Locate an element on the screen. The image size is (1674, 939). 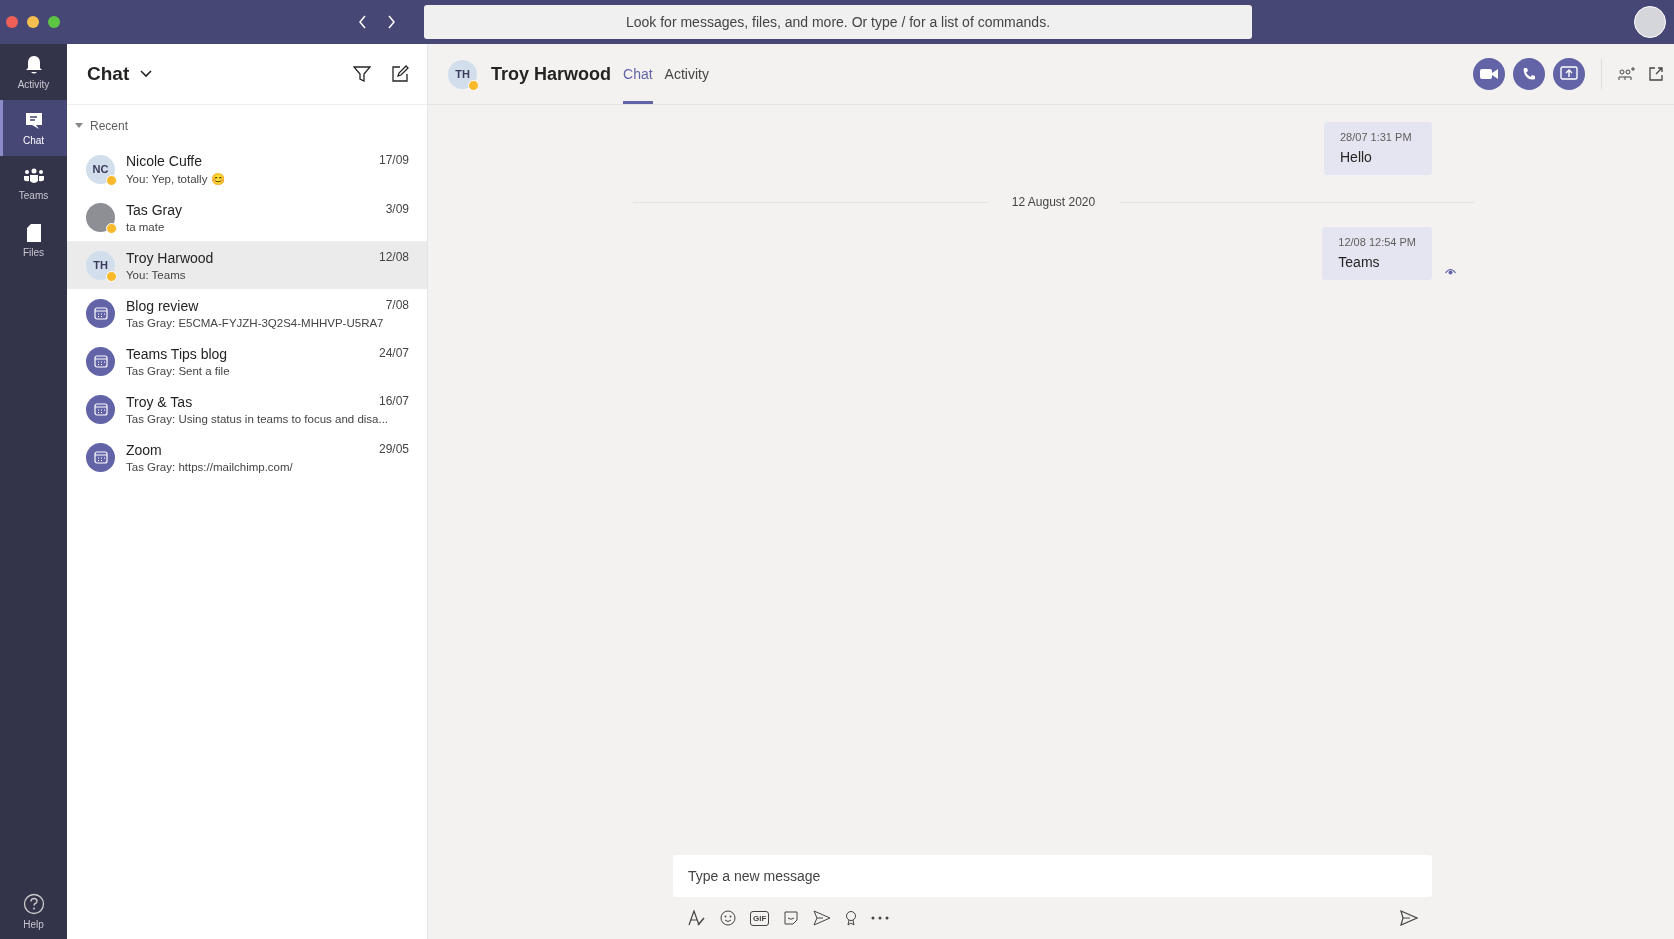
format-icon is located at coordinates (697, 918).